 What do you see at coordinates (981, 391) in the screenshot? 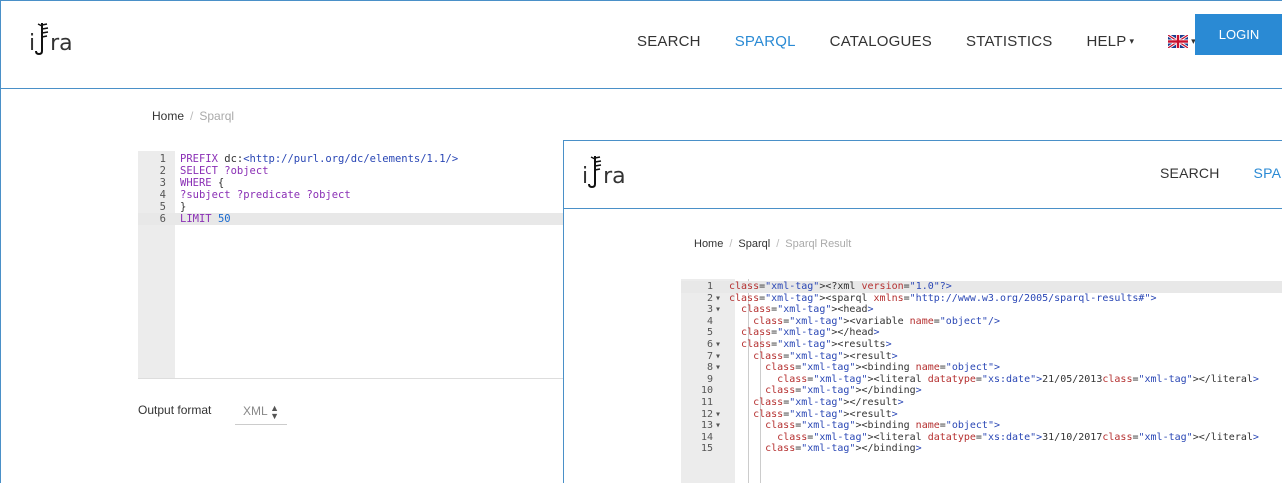
I see `result-line: 10 class="xml-tag"></binding>` at bounding box center [981, 391].